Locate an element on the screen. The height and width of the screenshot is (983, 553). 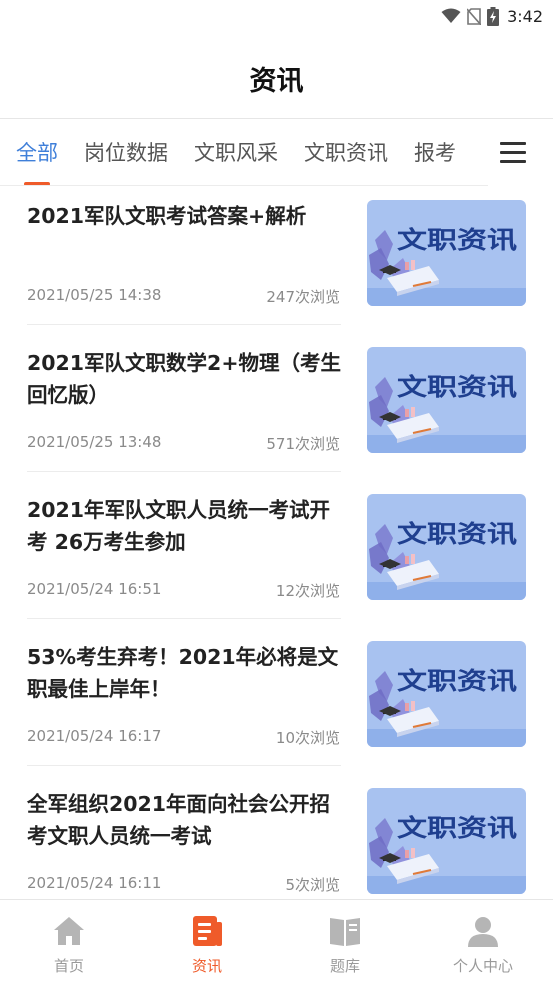
tab-exam-registration: 报考 is located at coordinates (435, 153).